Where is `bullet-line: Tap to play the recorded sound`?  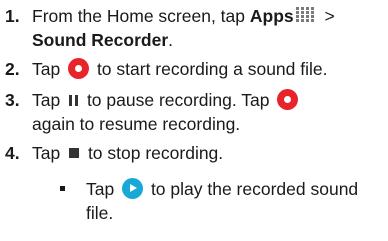
bullet-line: Tap to play the recorded sound is located at coordinates (236, 189).